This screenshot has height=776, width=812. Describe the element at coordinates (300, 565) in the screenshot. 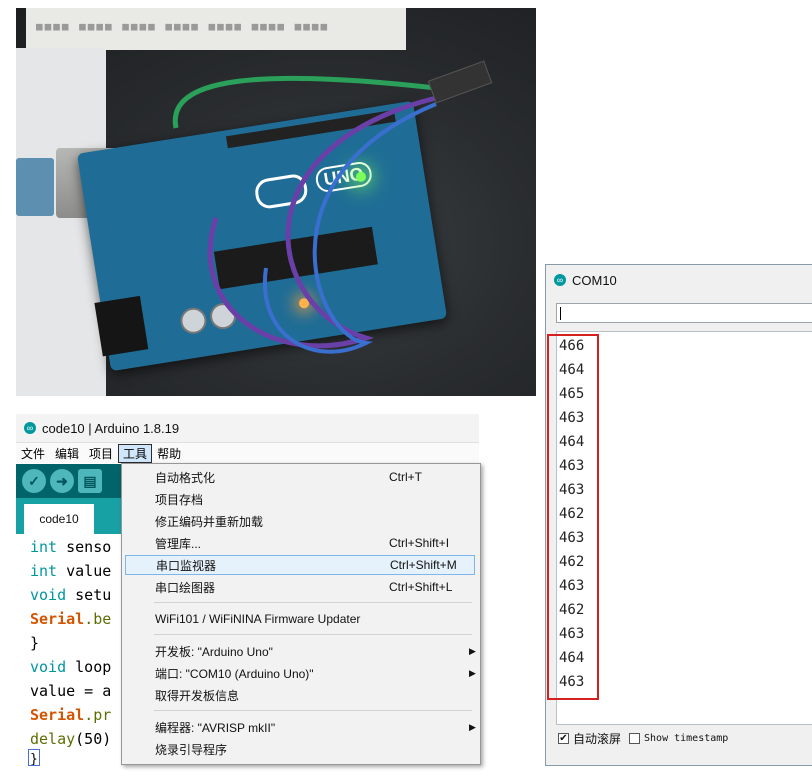

I see `menu-item-serial-monitor: 串口监视器 Ctrl+Shift+M` at that location.